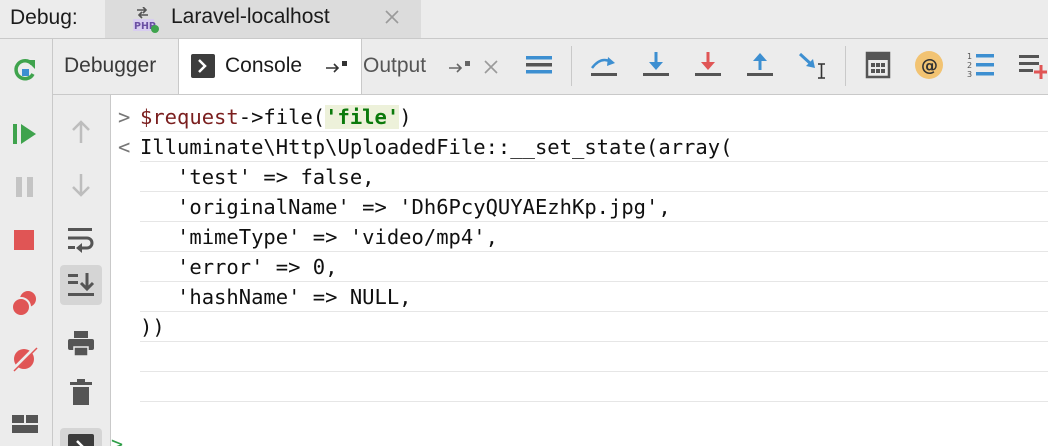 This screenshot has height=446, width=1048. I want to click on run-config-tab: PHP Laravel-localhost, so click(263, 19).